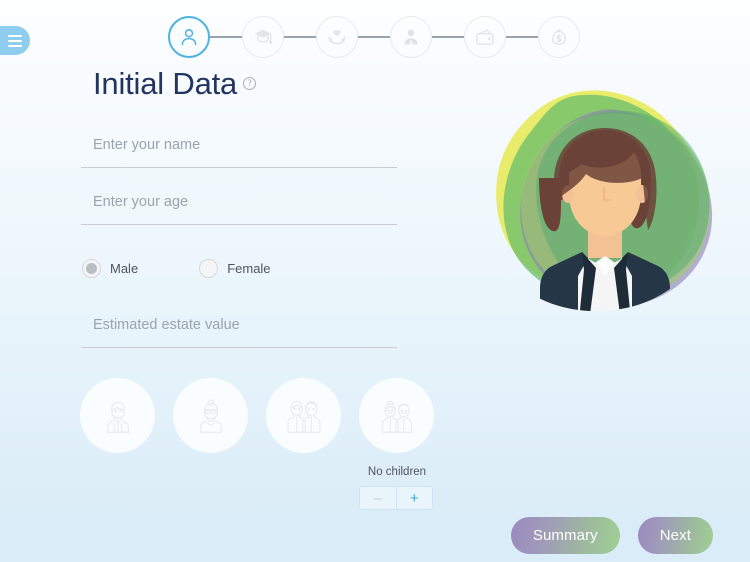 Image resolution: width=750 pixels, height=562 pixels. I want to click on graduation-cap-icon, so click(263, 36).